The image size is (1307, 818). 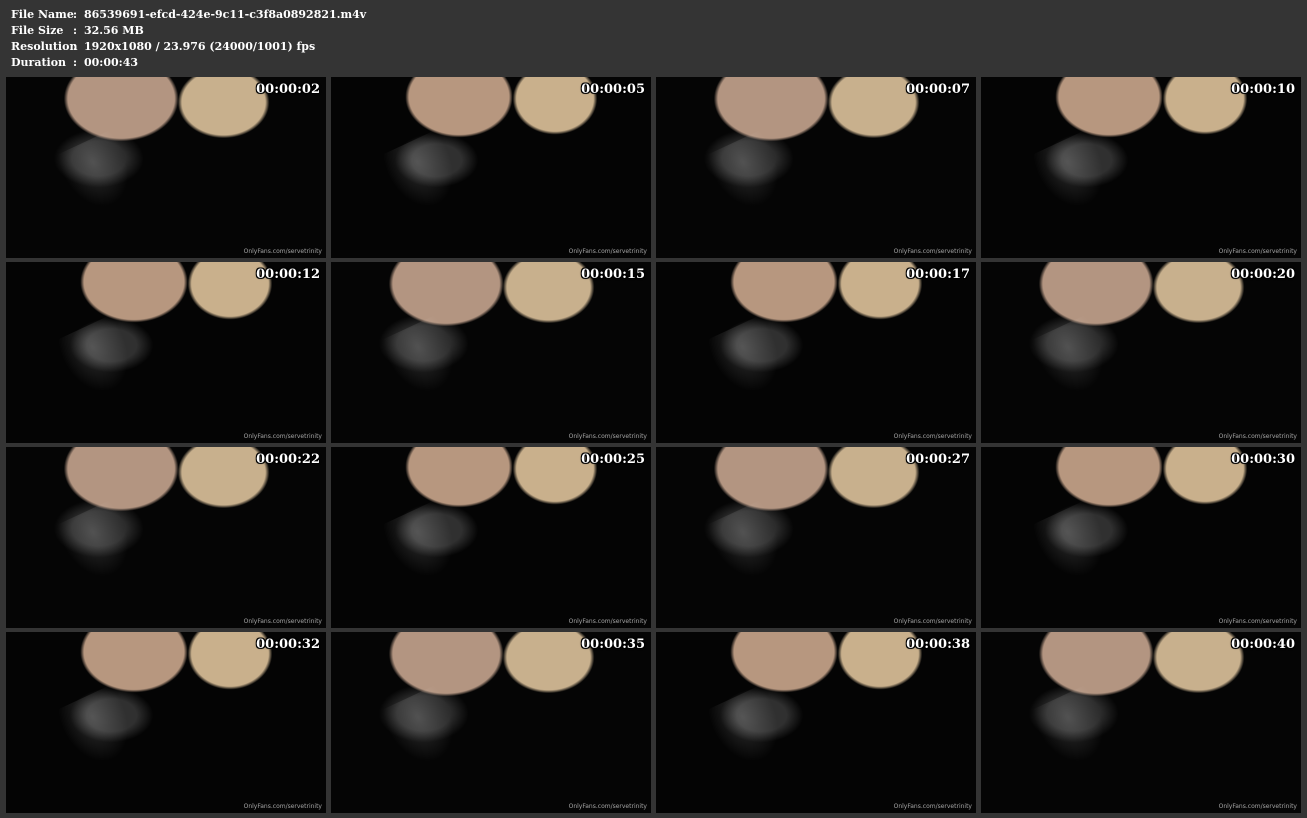 What do you see at coordinates (816, 352) in the screenshot?
I see `thumbnail: 00:00:17 OnlyFans.com/servetrinity` at bounding box center [816, 352].